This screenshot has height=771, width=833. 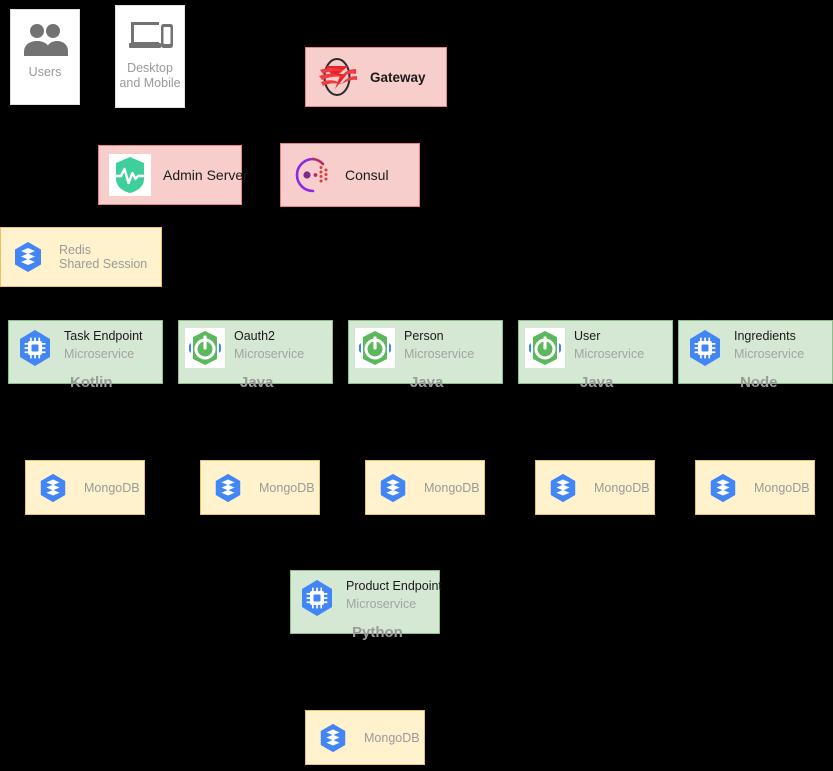 I want to click on service-title: Person, so click(x=424, y=336).